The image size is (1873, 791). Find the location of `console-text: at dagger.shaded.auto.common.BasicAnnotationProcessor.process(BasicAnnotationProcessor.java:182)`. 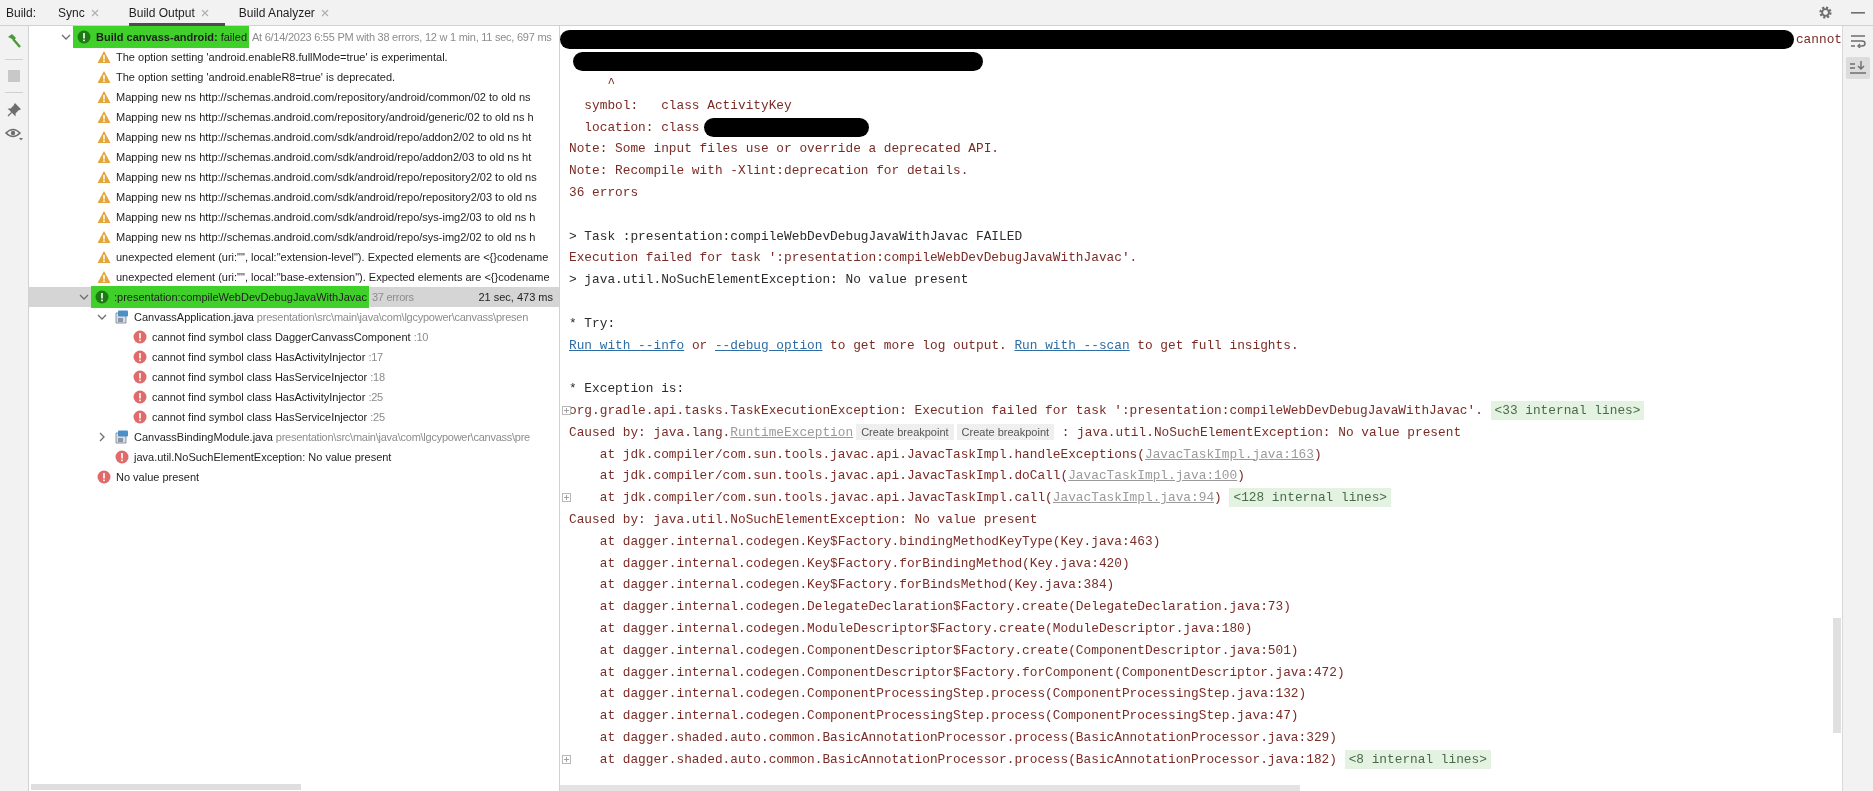

console-text: at dagger.shaded.auto.common.BasicAnnotationProcessor.process(BasicAnnotationProcessor.java:182) is located at coordinates (968, 759).